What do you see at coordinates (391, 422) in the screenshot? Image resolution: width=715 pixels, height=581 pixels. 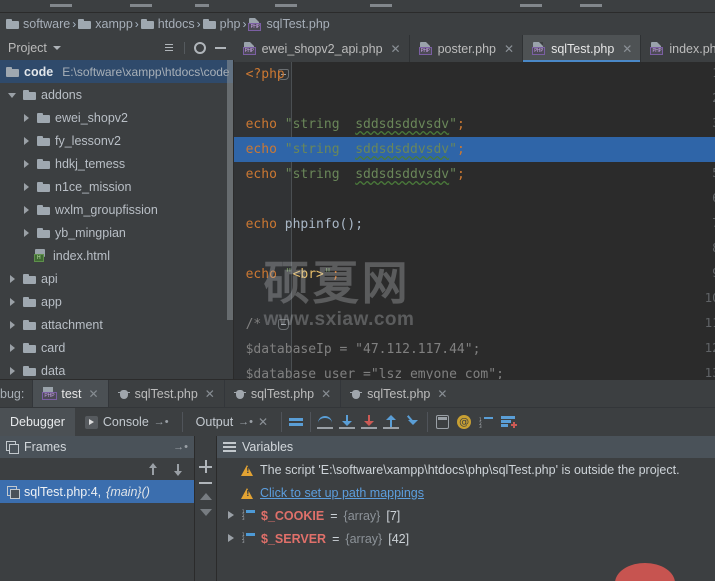 I see `step-out-icon` at bounding box center [391, 422].